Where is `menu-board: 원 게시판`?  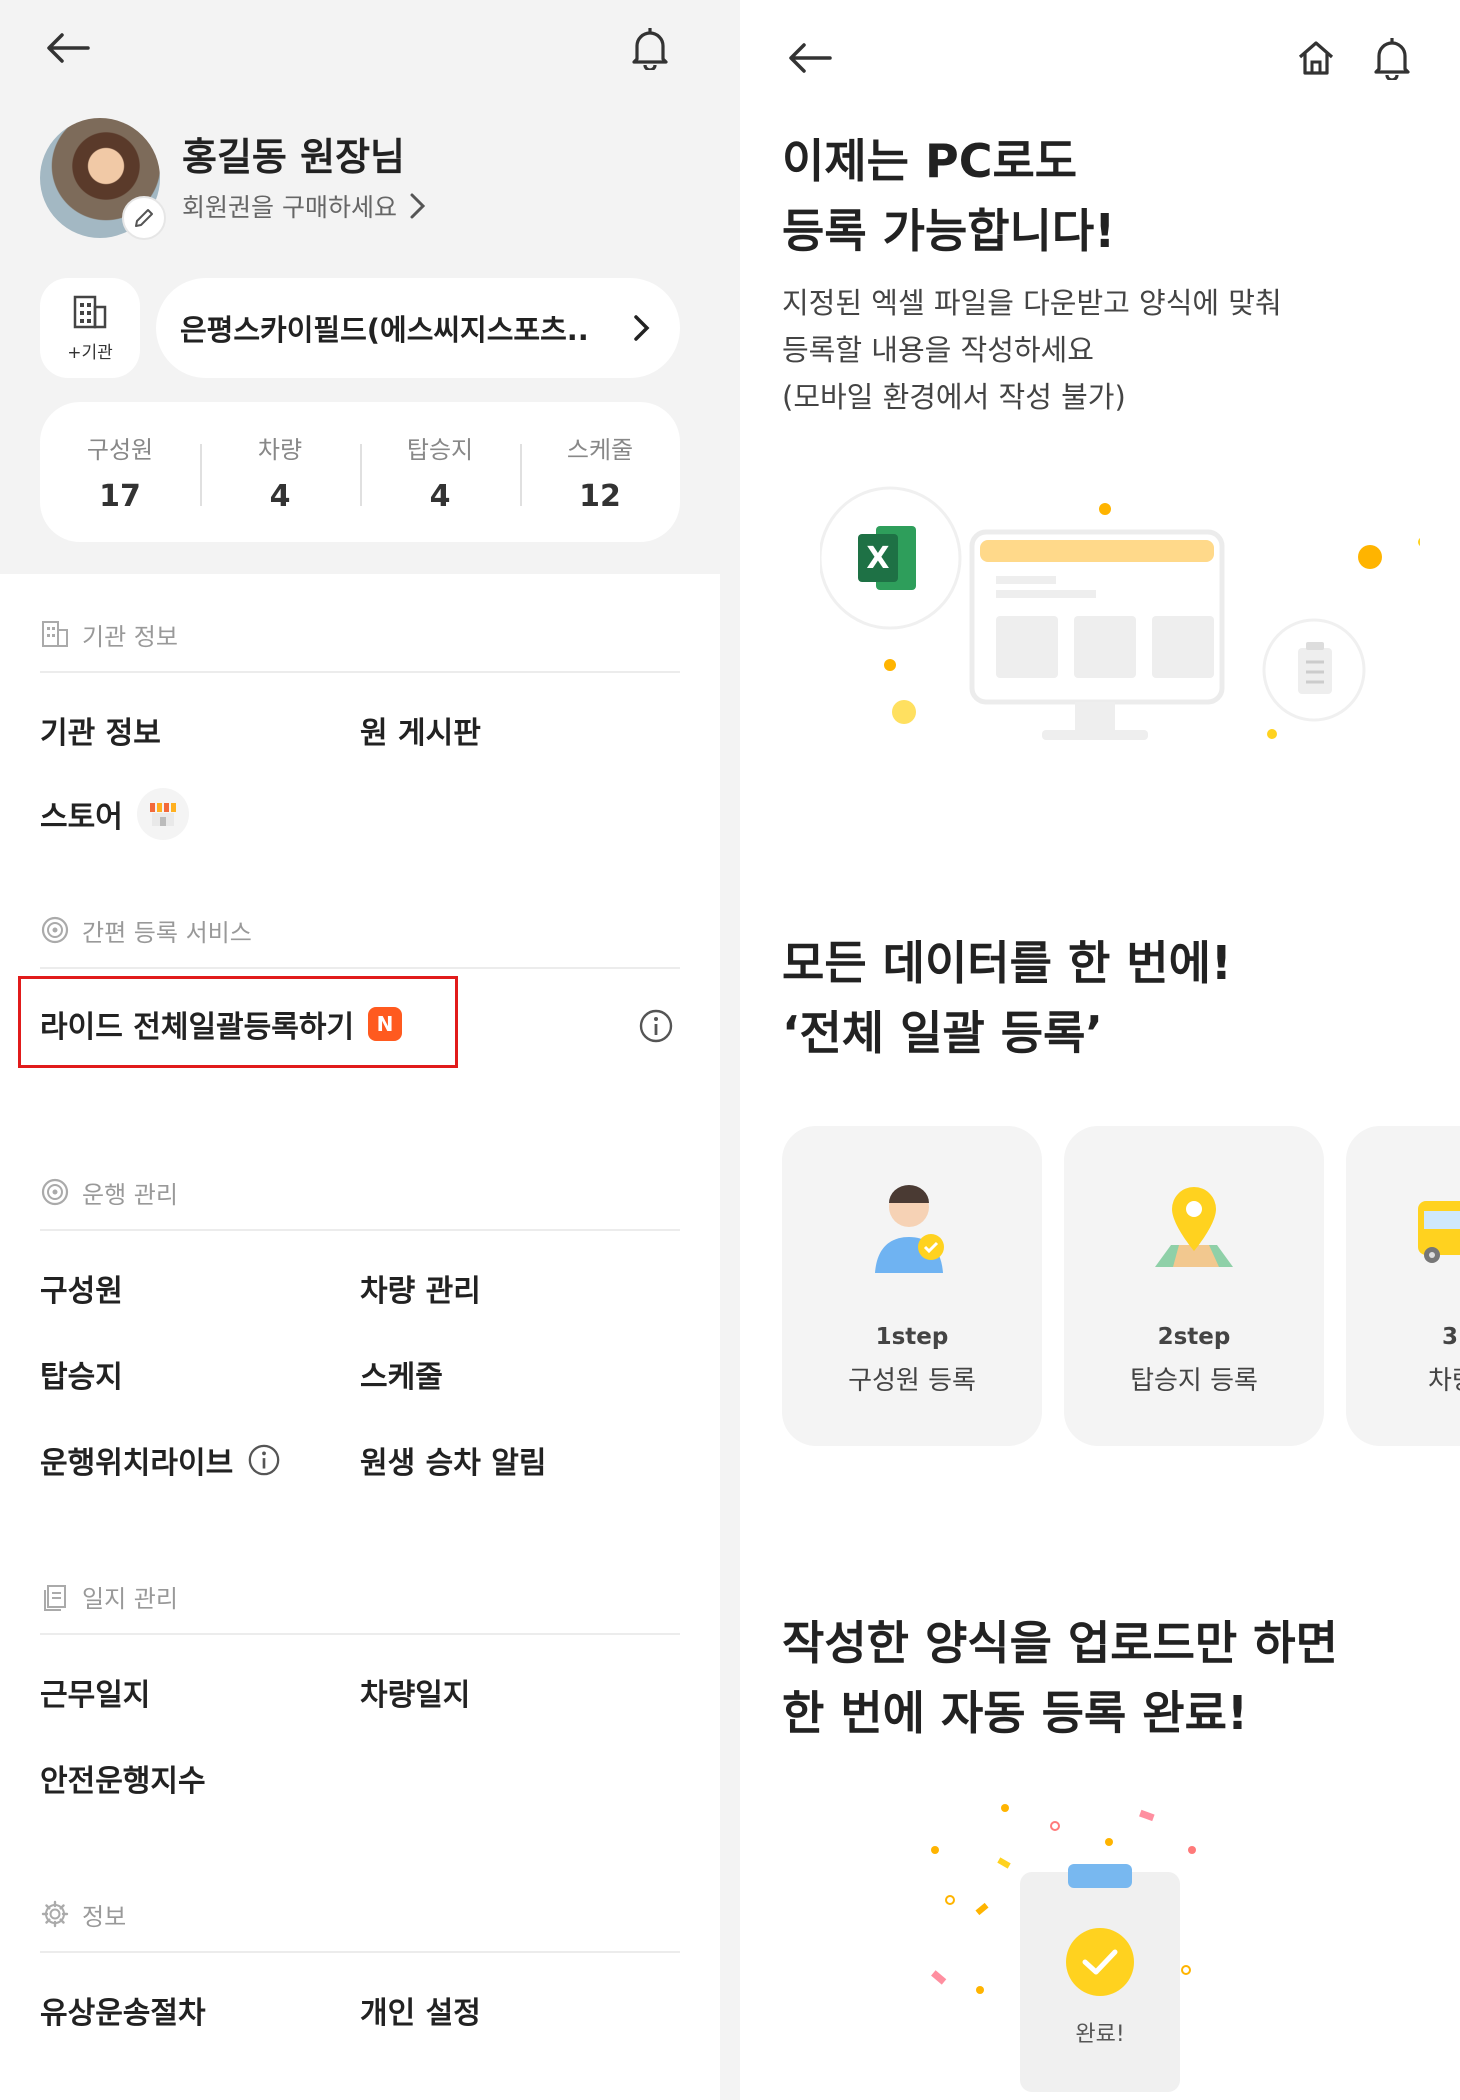
menu-board: 원 게시판 is located at coordinates (420, 730).